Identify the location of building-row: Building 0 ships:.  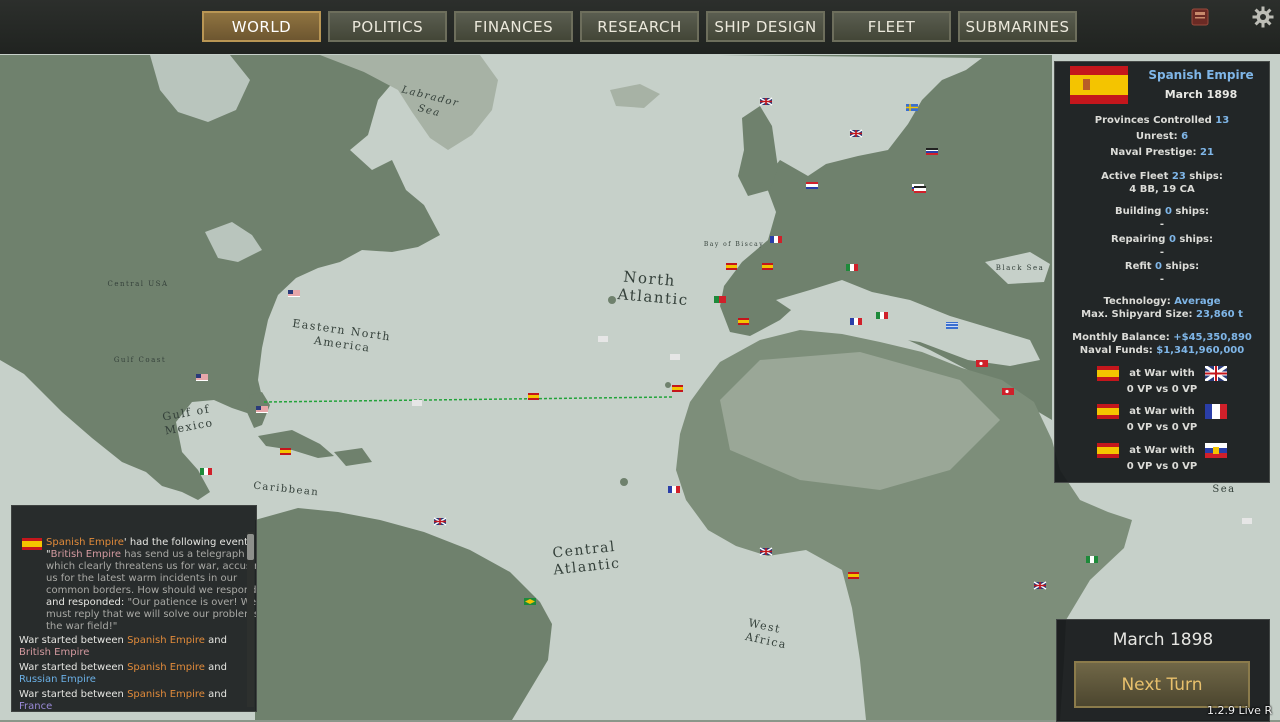
(1162, 211).